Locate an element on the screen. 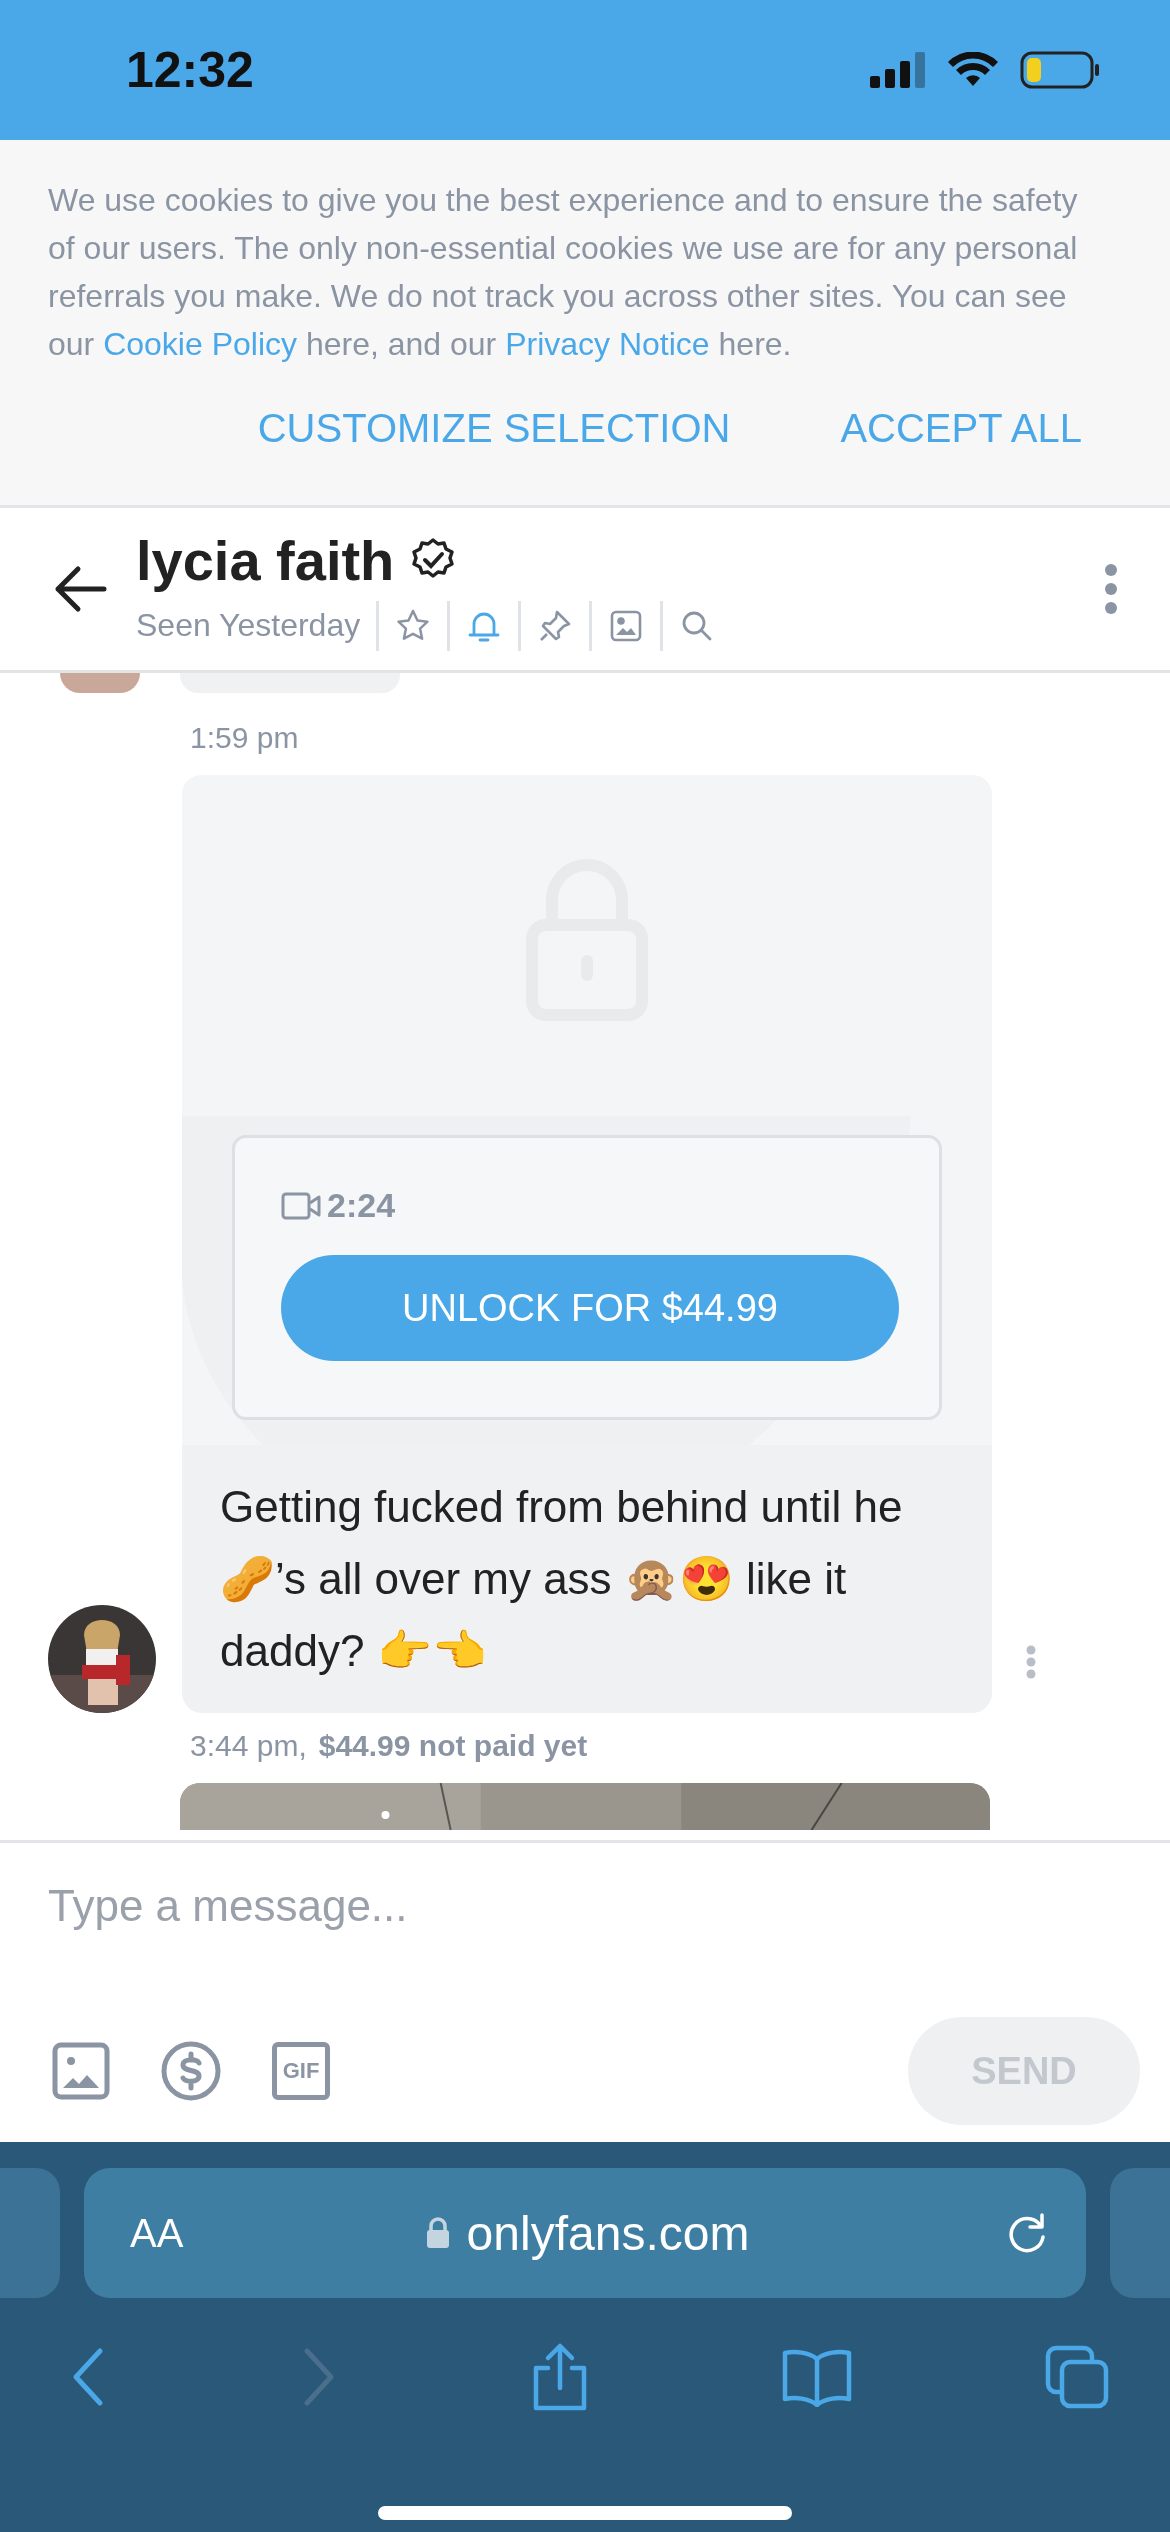 The width and height of the screenshot is (1170, 2532). contact-name: lycia faith is located at coordinates (265, 560).